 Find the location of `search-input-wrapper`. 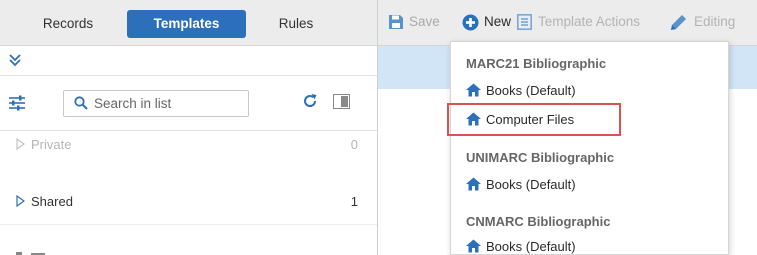

search-input-wrapper is located at coordinates (156, 103).